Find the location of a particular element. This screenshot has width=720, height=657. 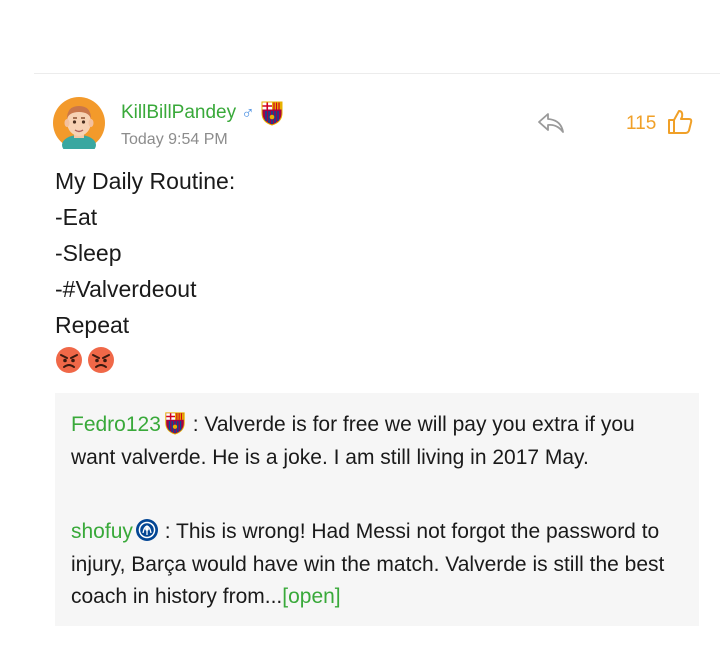

emoji-row is located at coordinates (85, 360).